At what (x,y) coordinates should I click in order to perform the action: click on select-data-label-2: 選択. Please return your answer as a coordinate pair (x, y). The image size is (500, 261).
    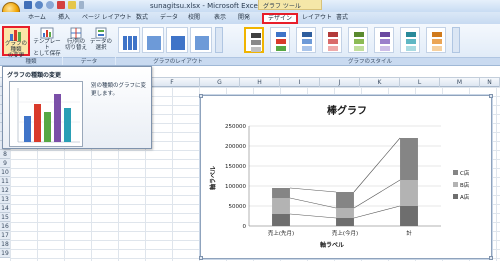
    Looking at the image, I should click on (101, 48).